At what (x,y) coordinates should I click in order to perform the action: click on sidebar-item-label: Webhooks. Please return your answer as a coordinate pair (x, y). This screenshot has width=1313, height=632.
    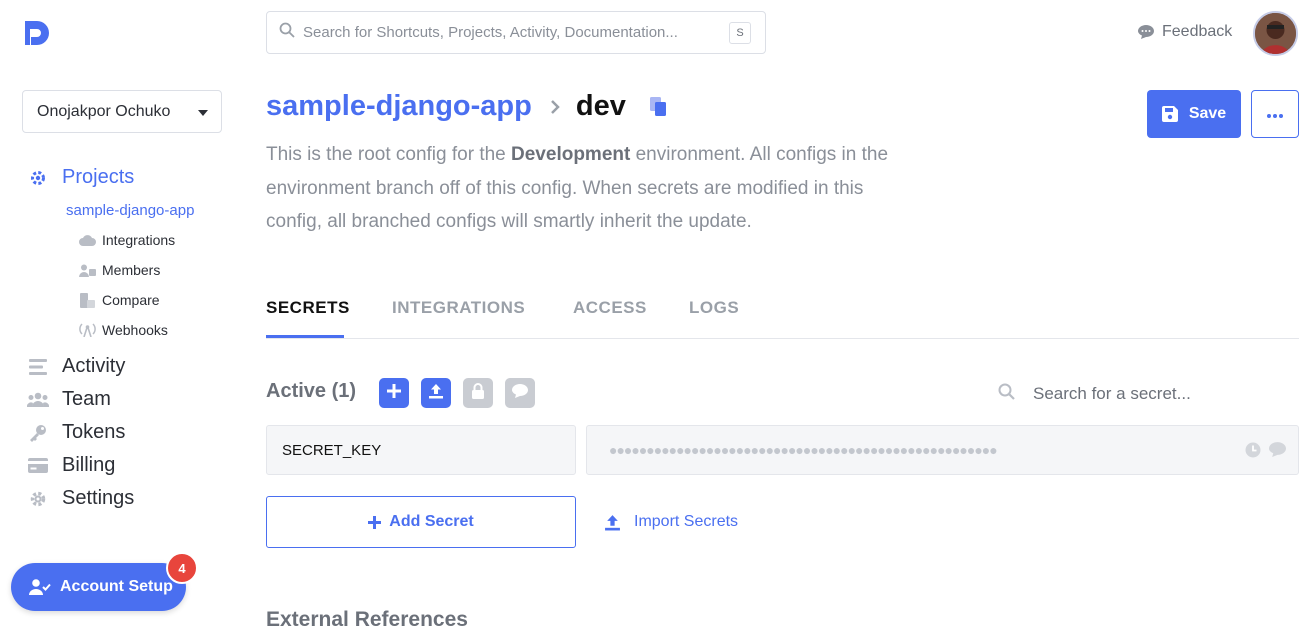
    Looking at the image, I should click on (135, 330).